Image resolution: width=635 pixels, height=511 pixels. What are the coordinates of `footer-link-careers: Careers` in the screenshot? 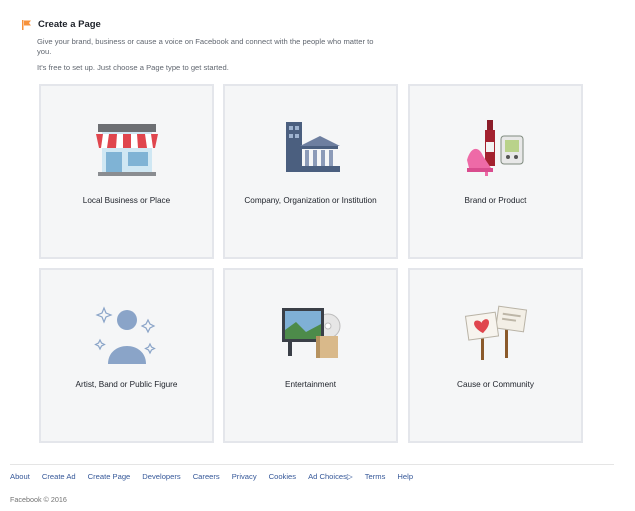 It's located at (206, 476).